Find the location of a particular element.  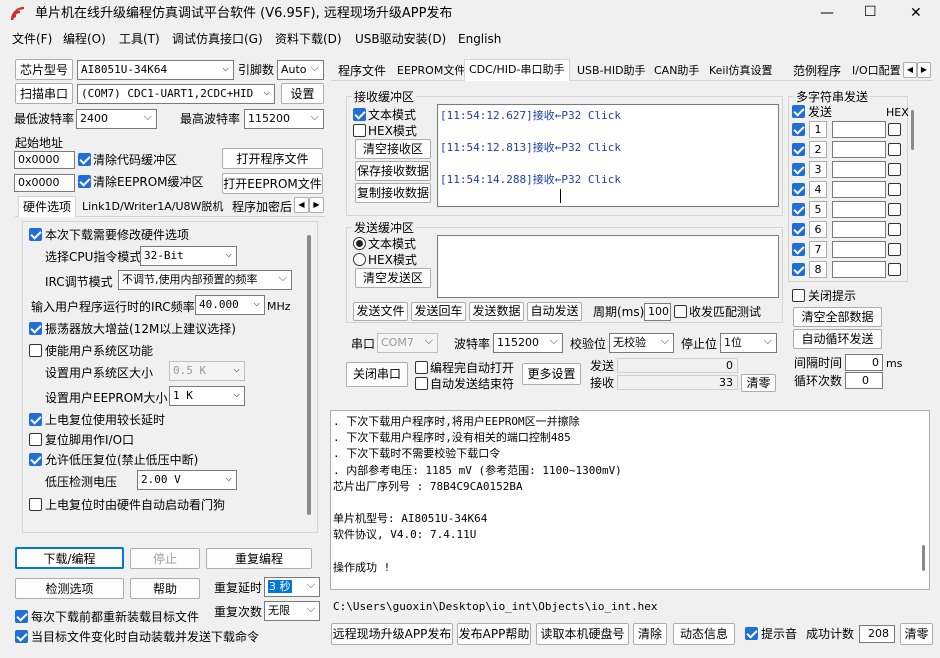

menu-file: 文件(F) is located at coordinates (32, 39).